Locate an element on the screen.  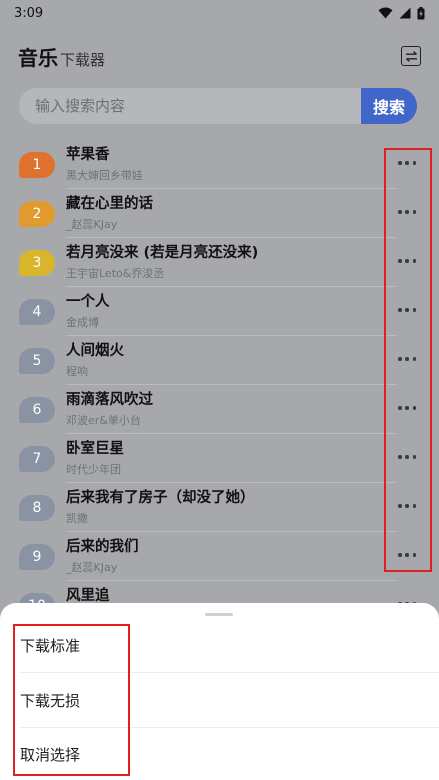
app-header: 音乐 下载器 is located at coordinates (219, 56).